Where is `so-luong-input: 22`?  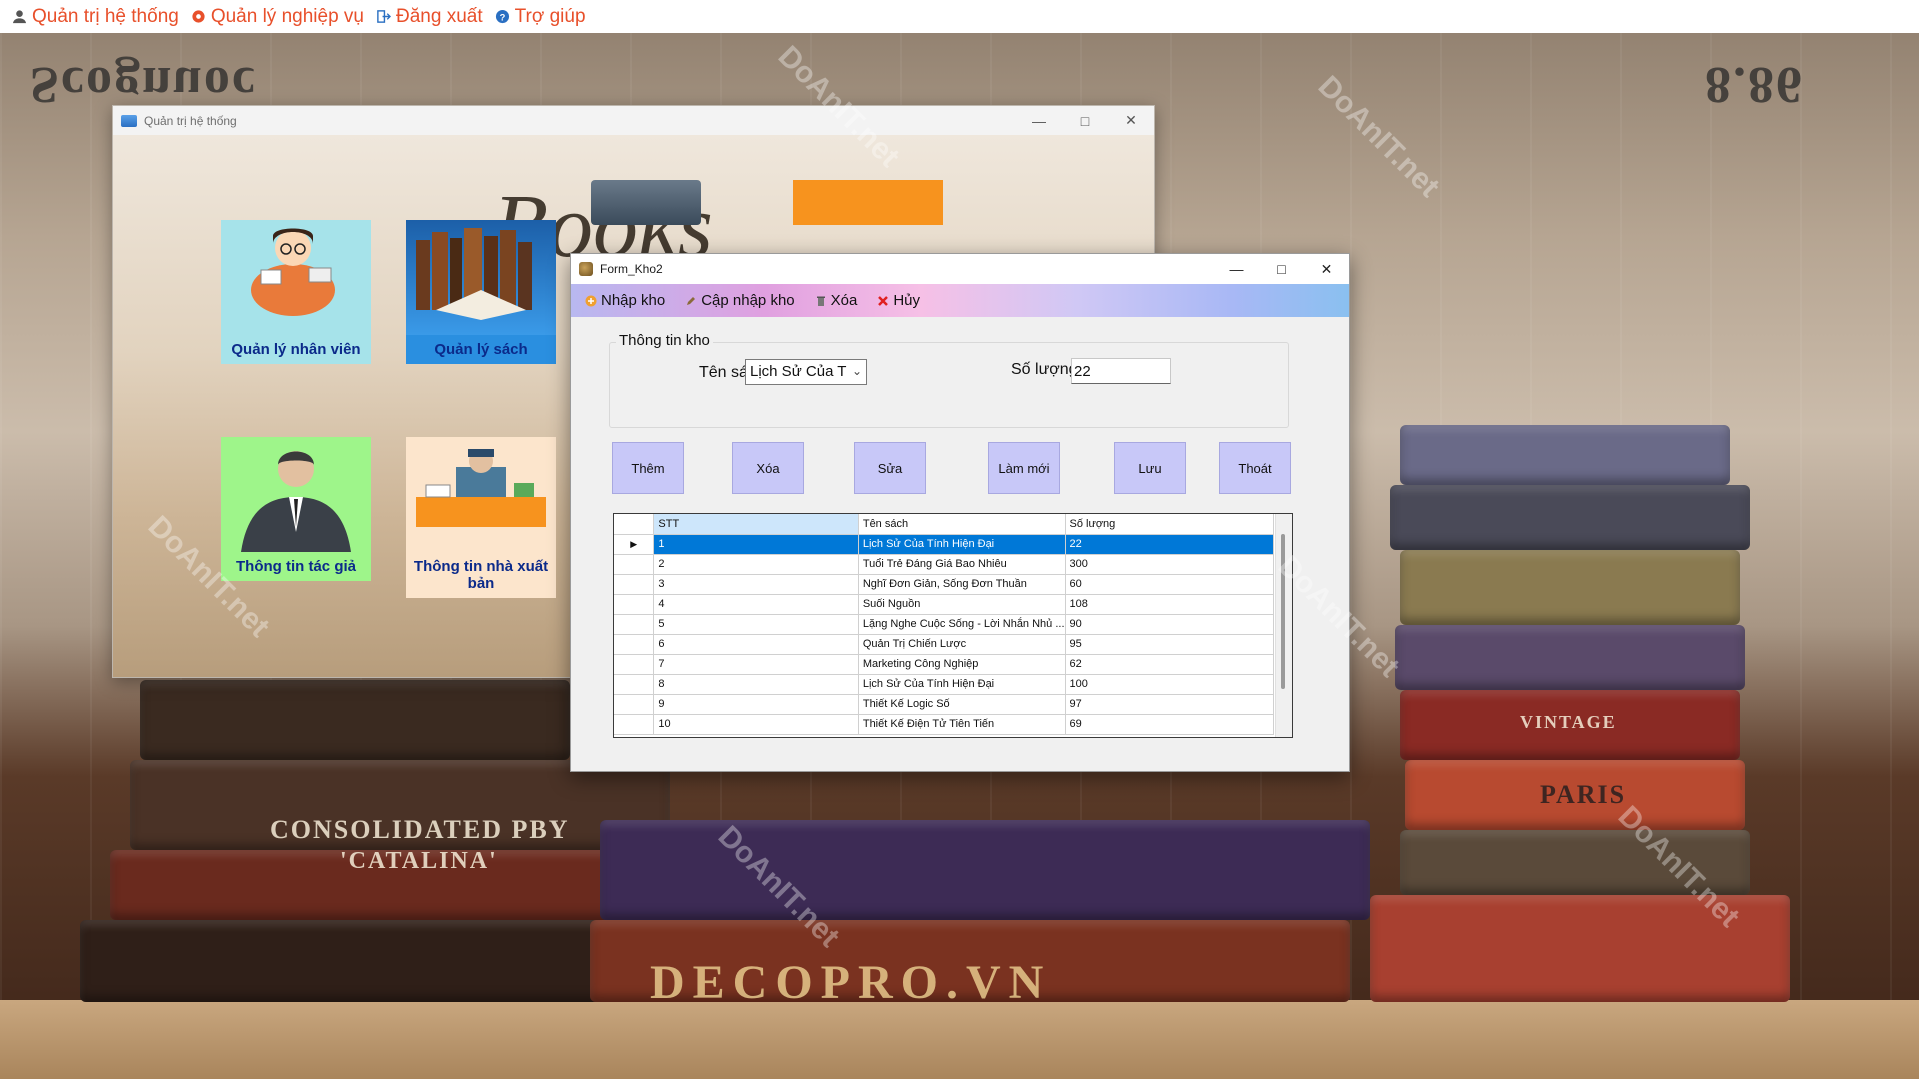
so-luong-input: 22 is located at coordinates (1121, 371).